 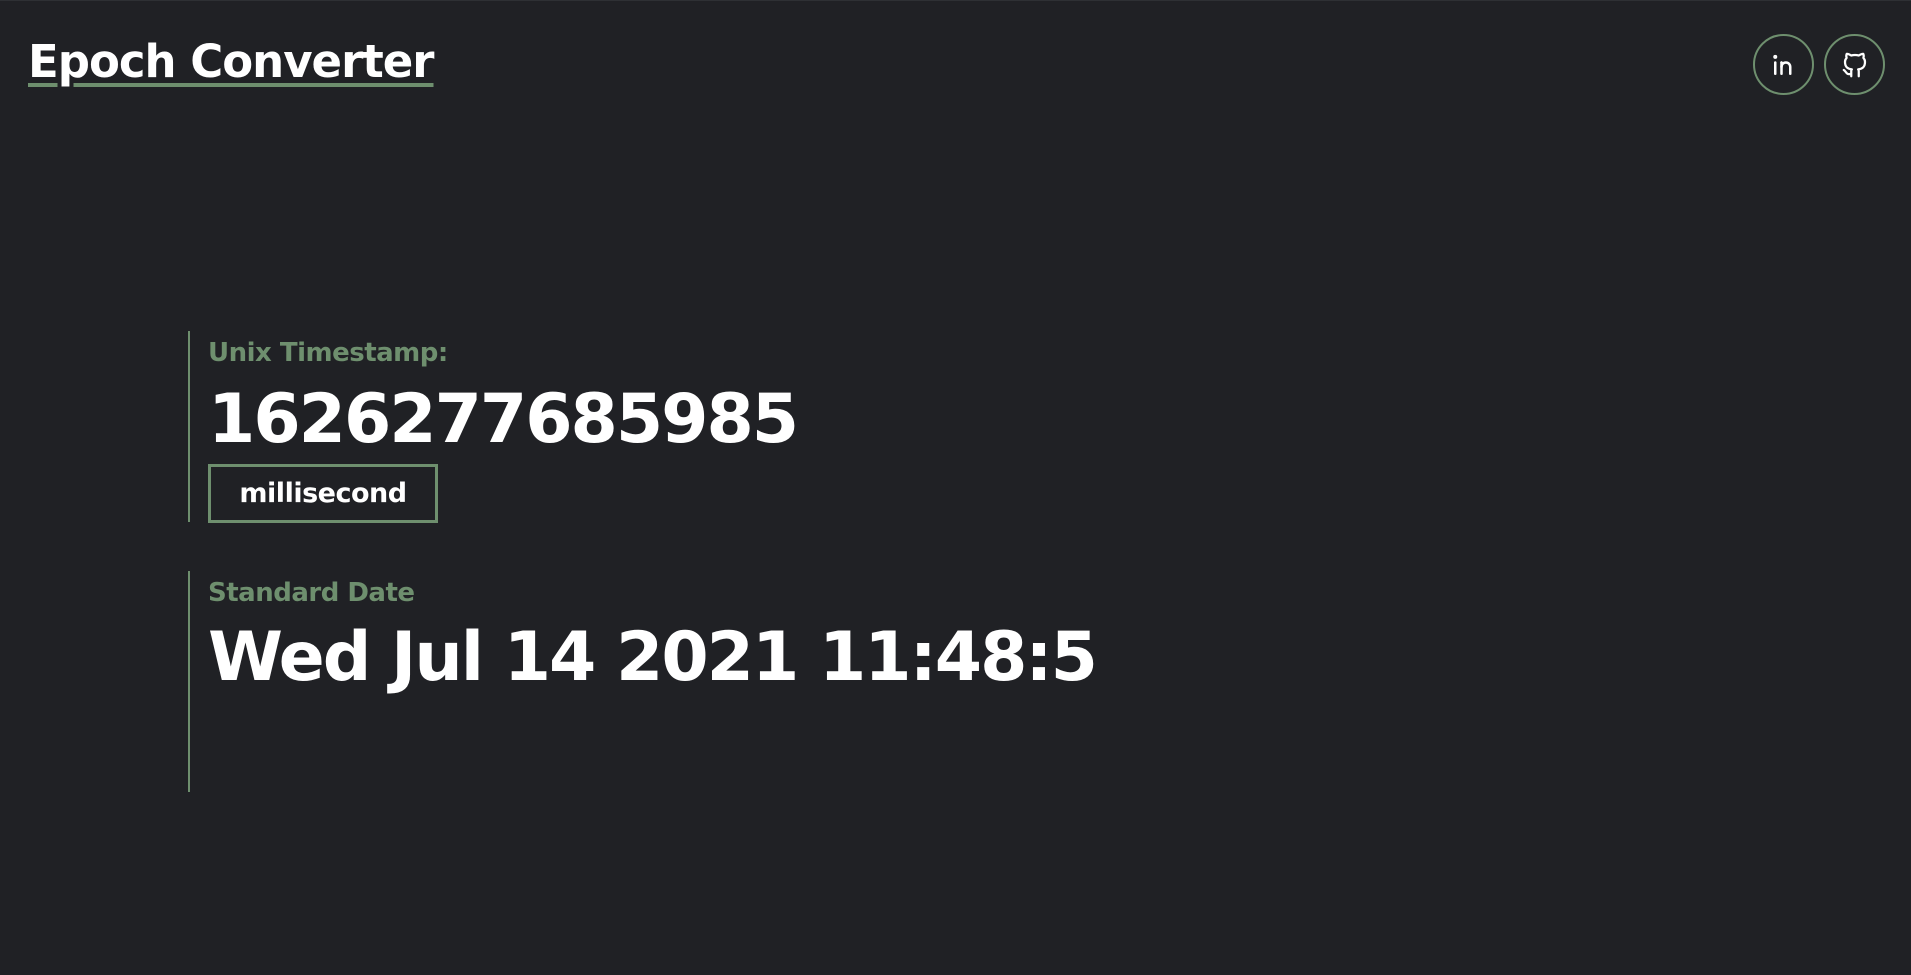 What do you see at coordinates (323, 493) in the screenshot?
I see `unit-toggle-button: millisecond` at bounding box center [323, 493].